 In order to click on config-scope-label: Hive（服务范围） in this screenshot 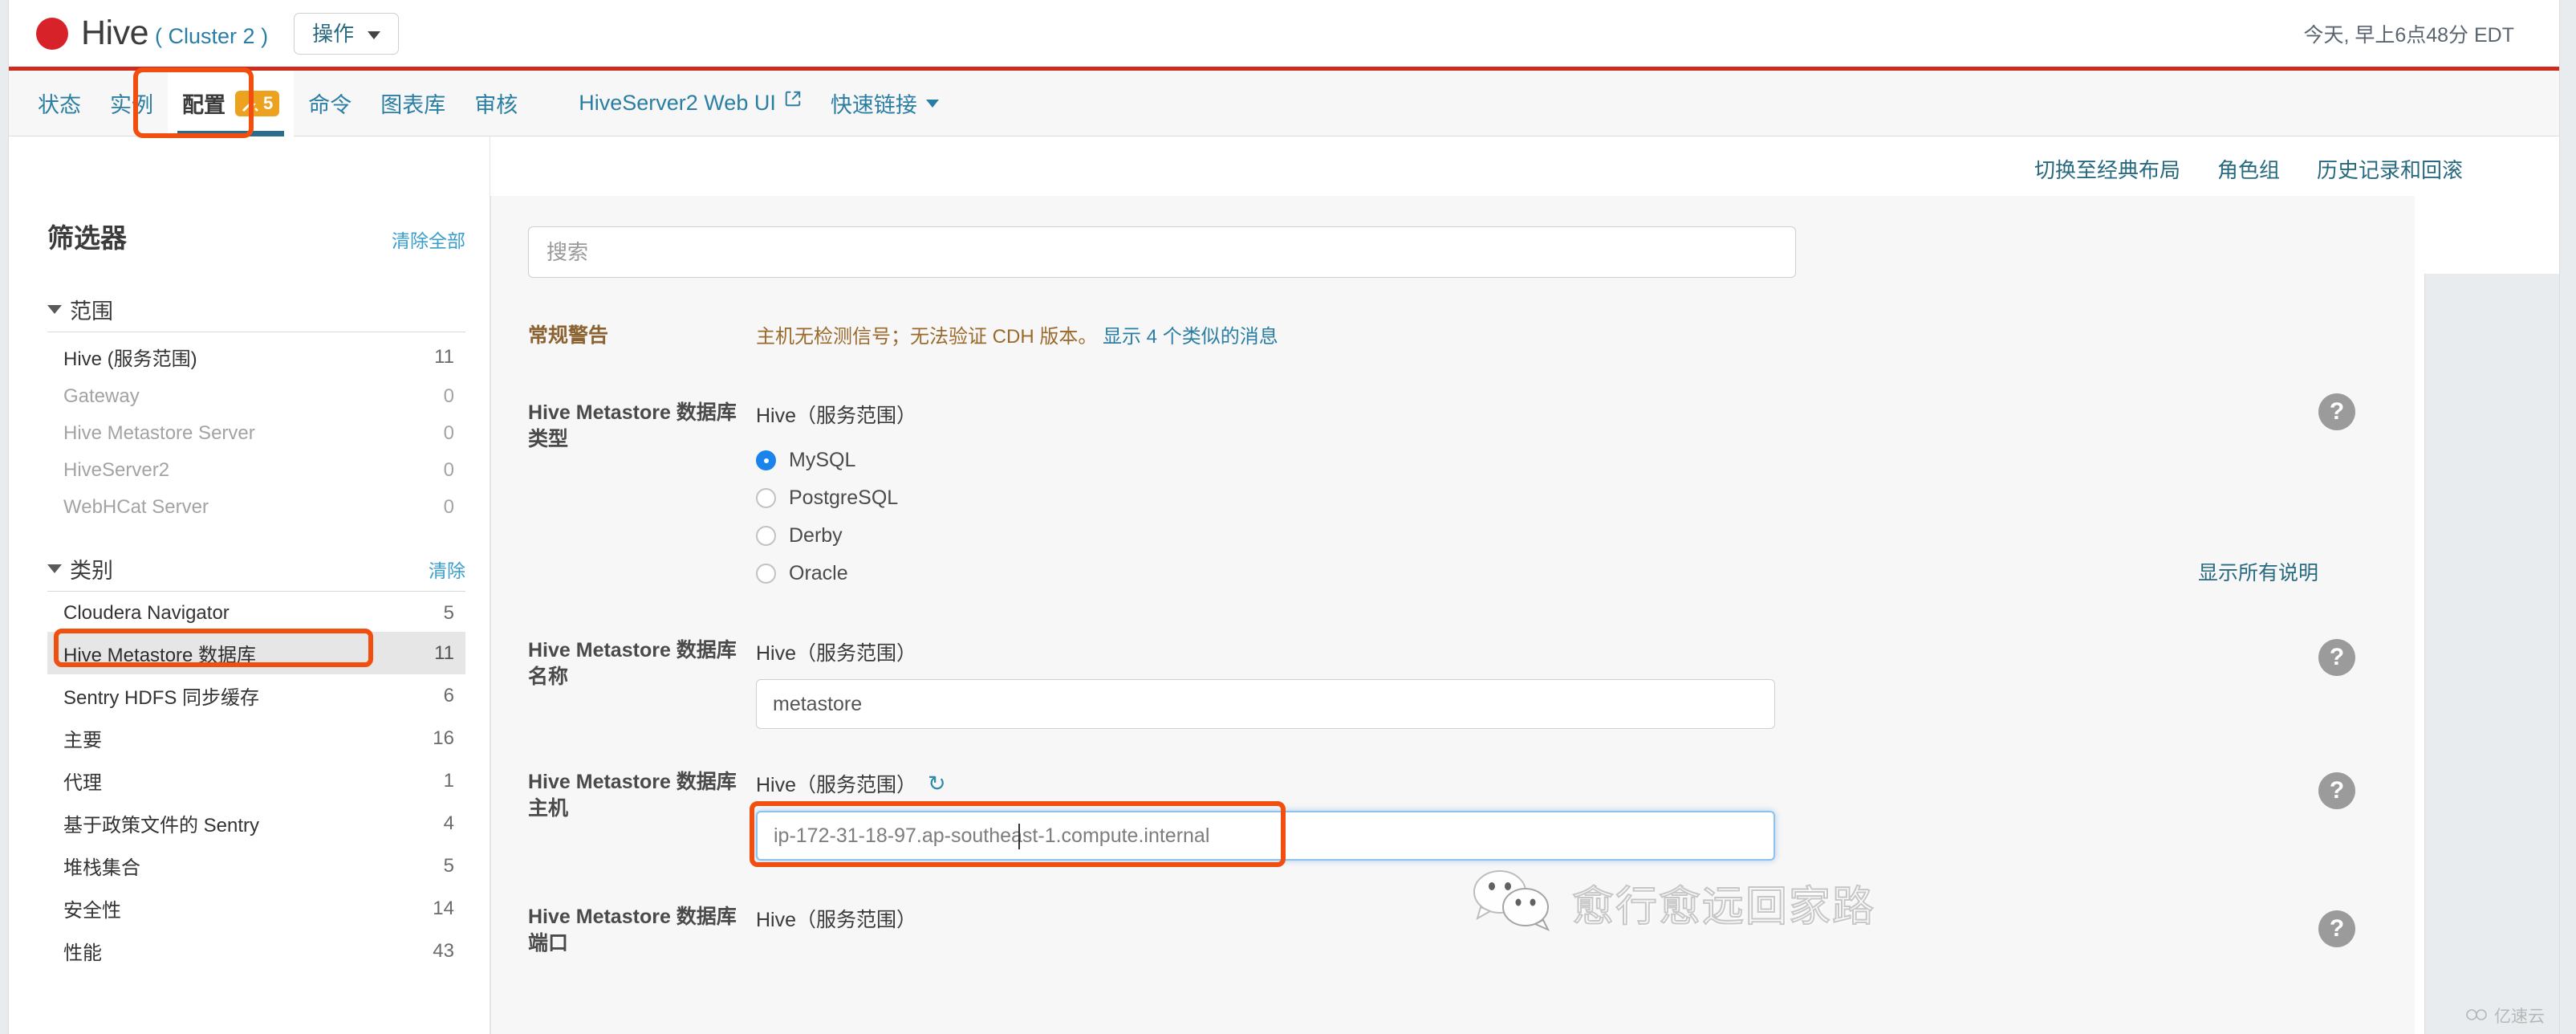, I will do `click(837, 416)`.